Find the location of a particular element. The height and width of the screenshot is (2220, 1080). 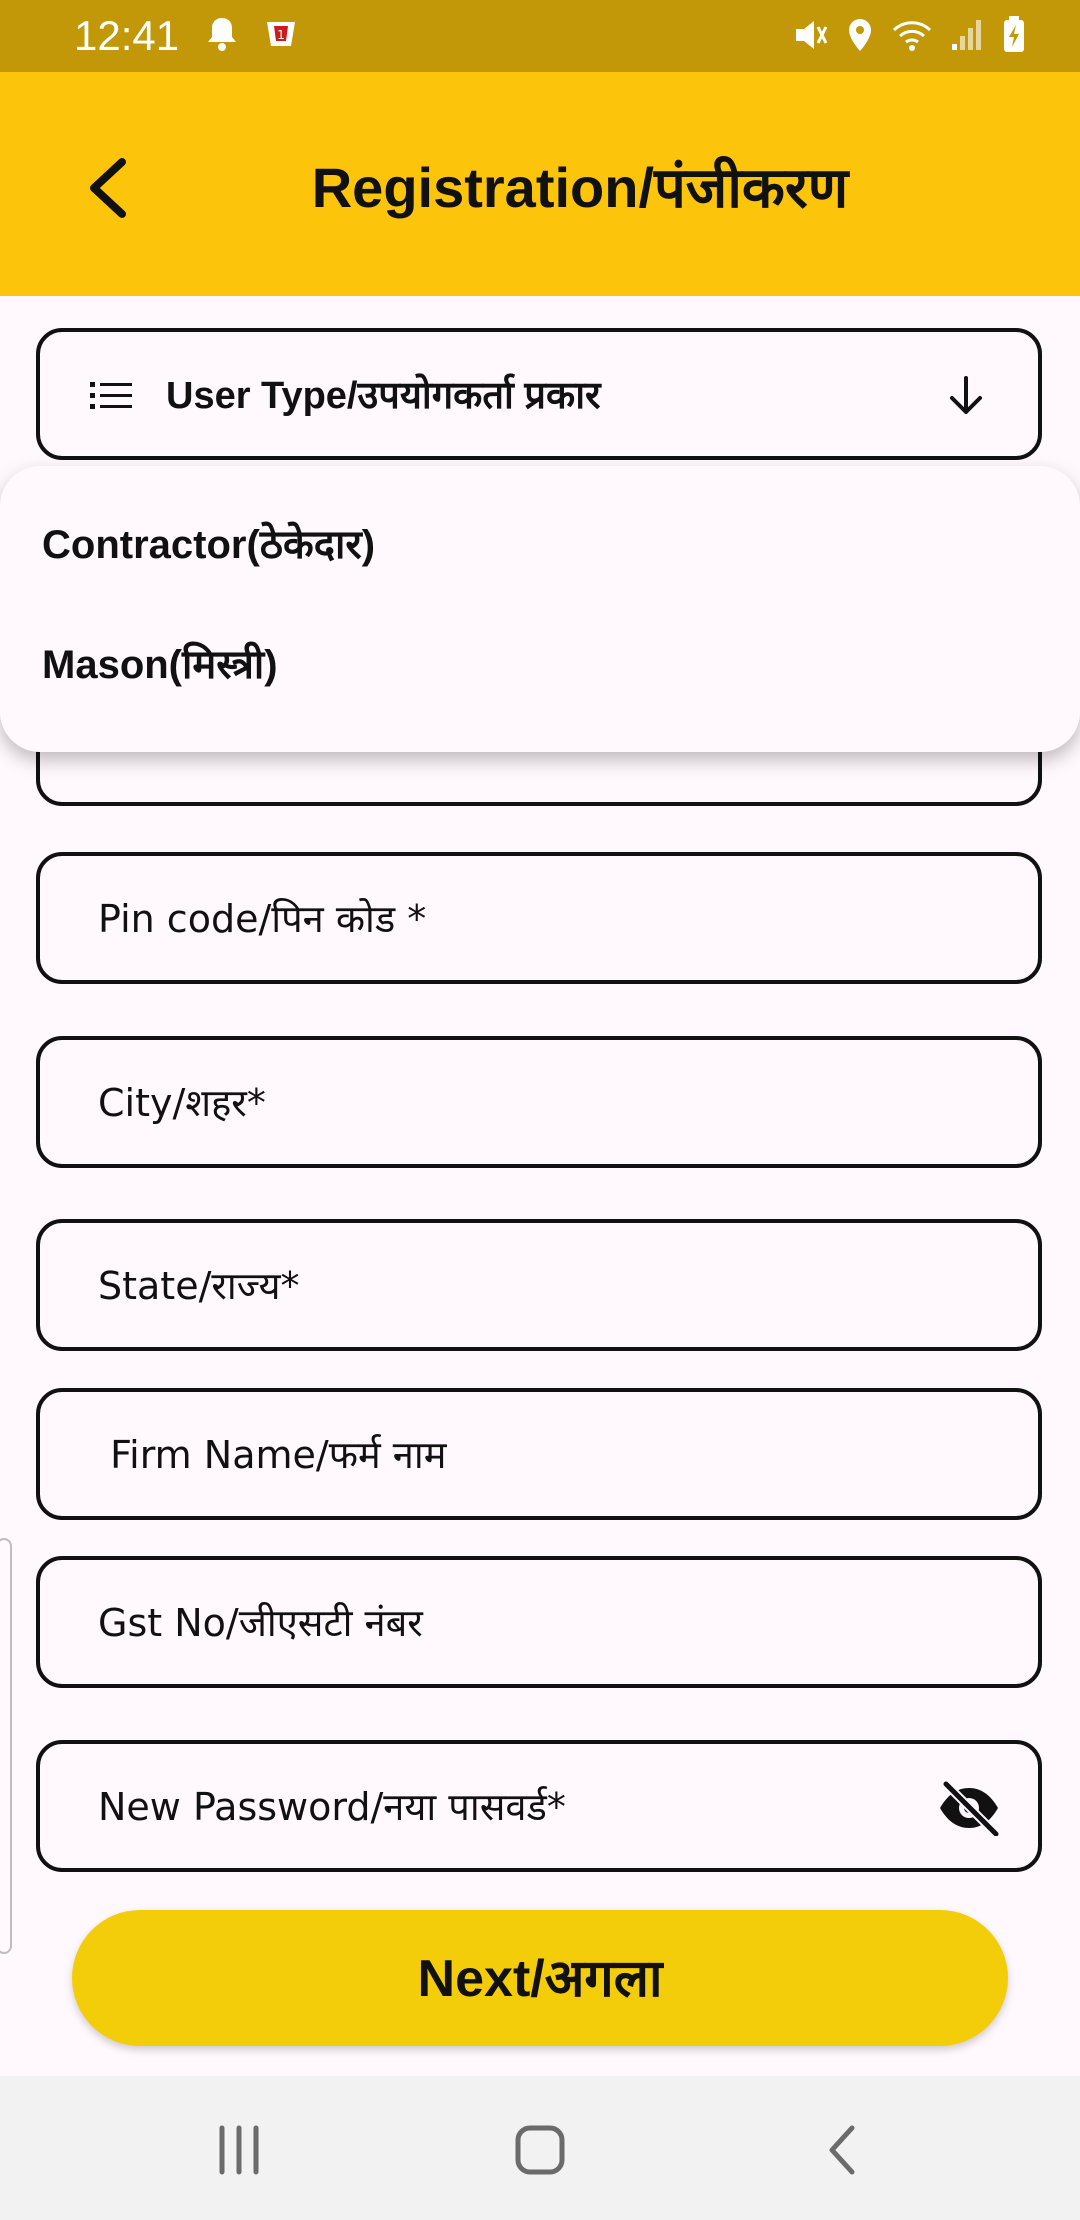

user-type-dropdown: User Type/उपयोगकर्ता प्रकार is located at coordinates (539, 394).